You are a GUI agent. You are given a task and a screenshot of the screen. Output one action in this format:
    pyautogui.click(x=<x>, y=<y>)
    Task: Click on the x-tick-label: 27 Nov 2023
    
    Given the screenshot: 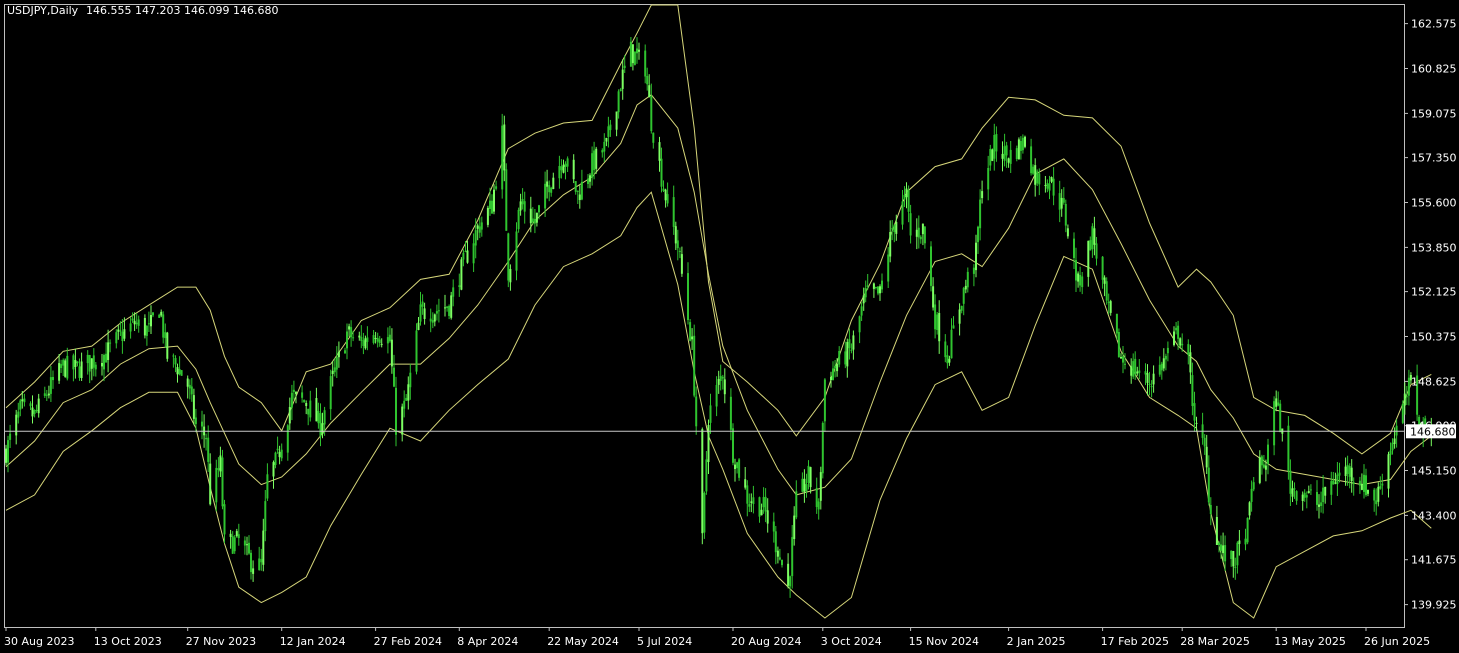 What is the action you would take?
    pyautogui.click(x=221, y=641)
    